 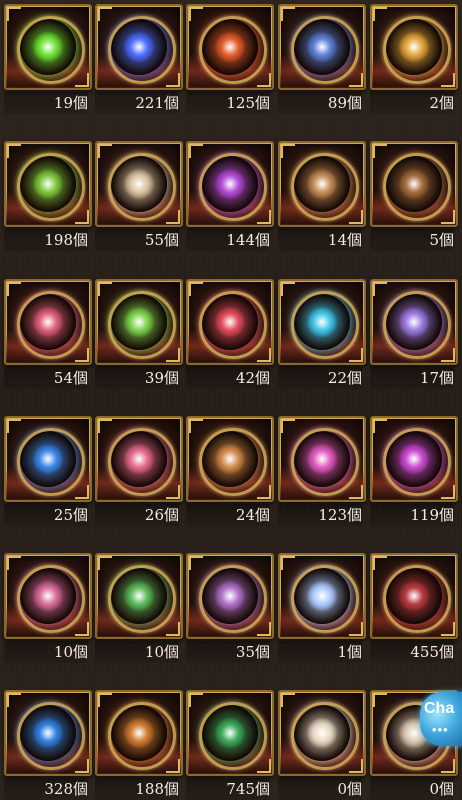 What do you see at coordinates (412, 378) in the screenshot?
I see `item-count: 17個` at bounding box center [412, 378].